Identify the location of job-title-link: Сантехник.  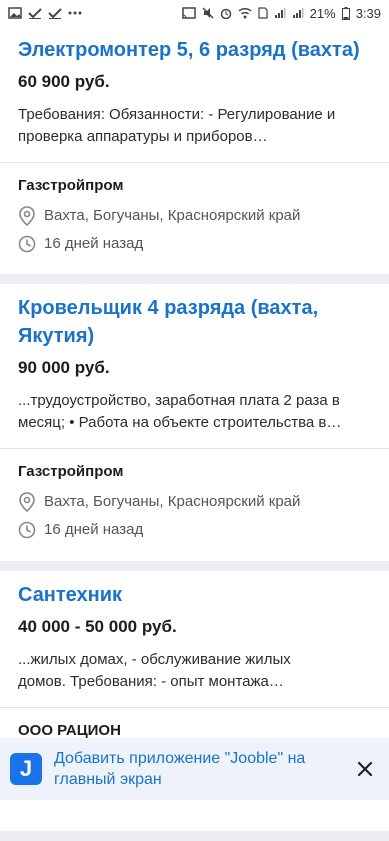
(194, 595).